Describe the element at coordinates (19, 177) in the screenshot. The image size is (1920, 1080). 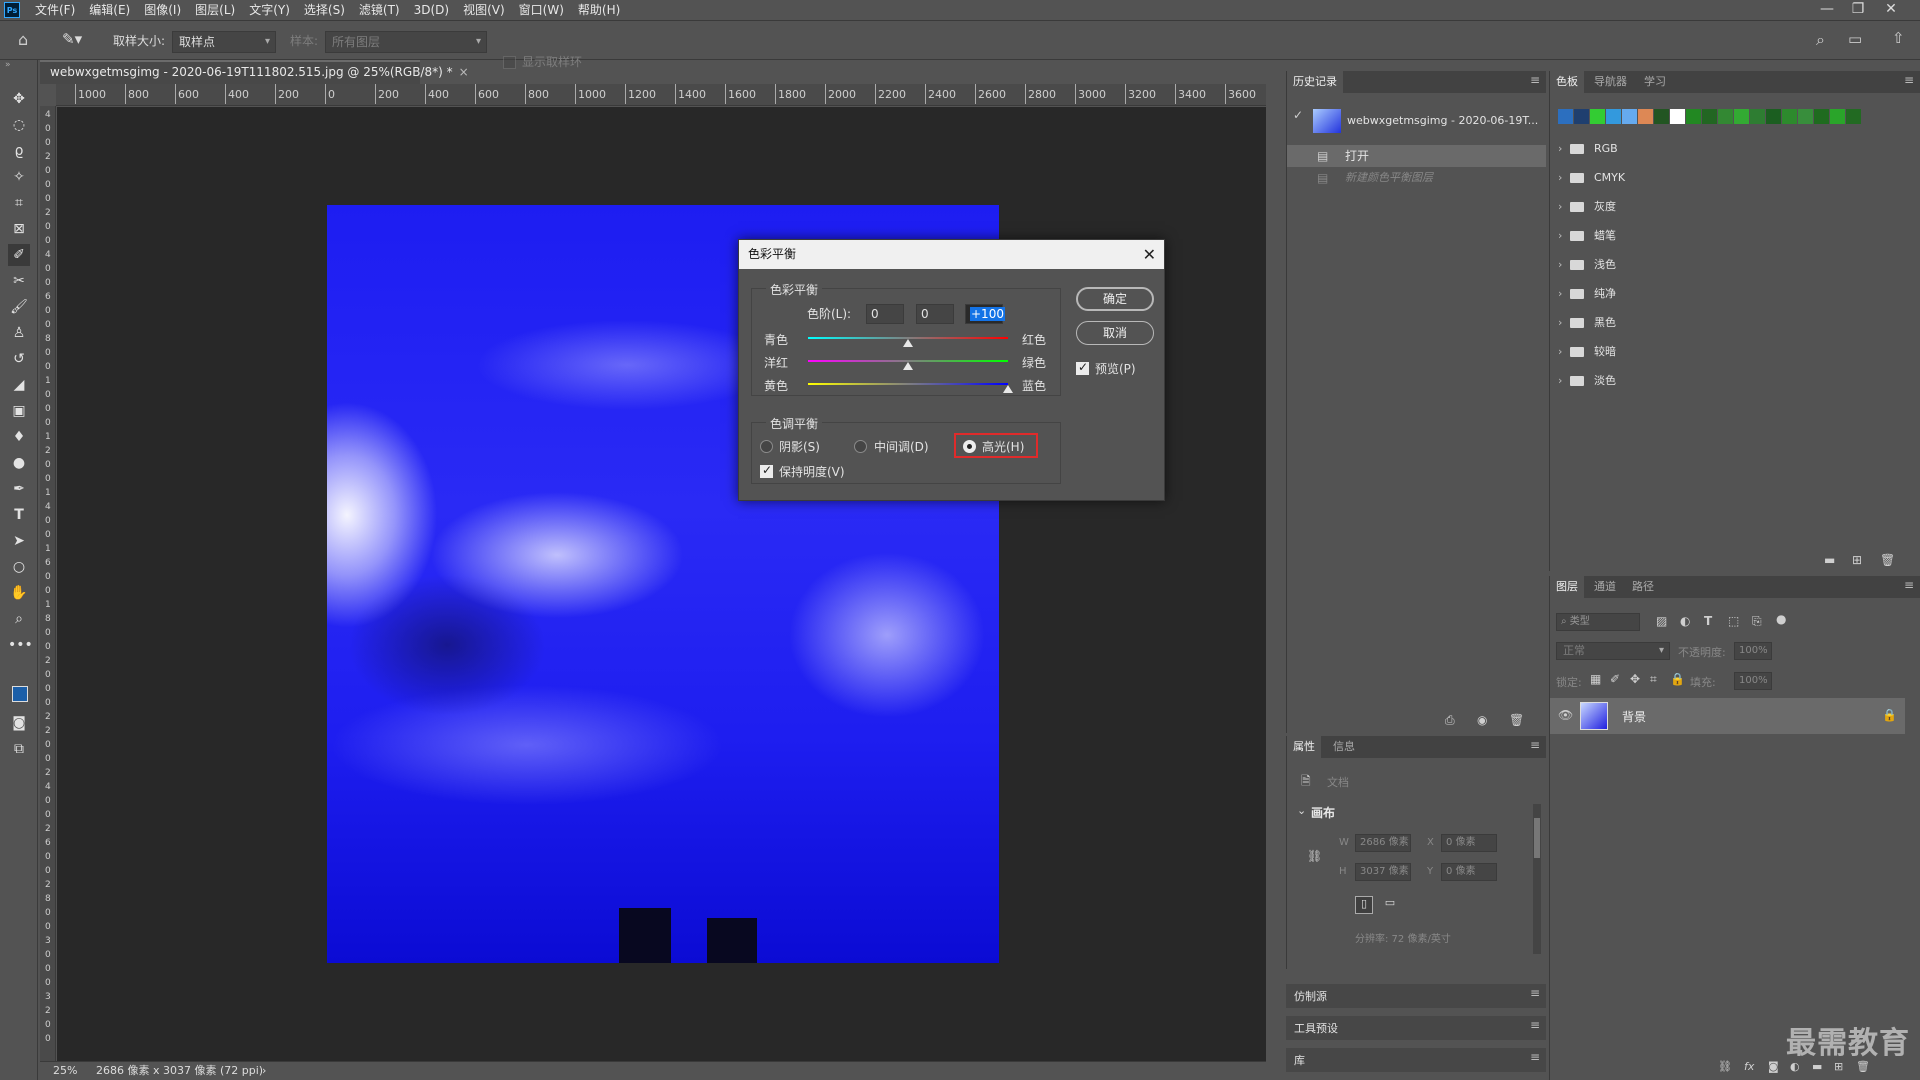
I see `magic-wand-tool-icon: ✧` at that location.